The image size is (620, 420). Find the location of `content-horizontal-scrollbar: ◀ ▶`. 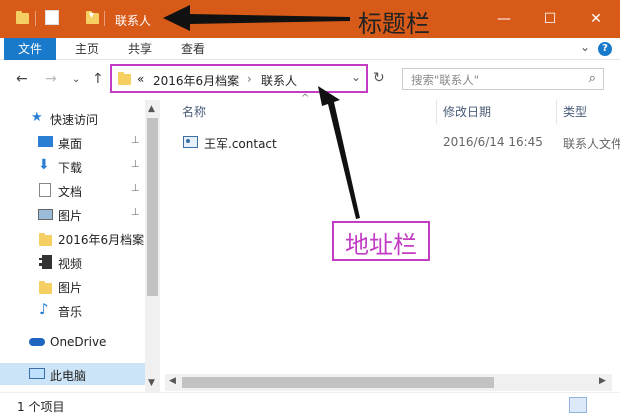

content-horizontal-scrollbar: ◀ ▶ is located at coordinates (388, 382).